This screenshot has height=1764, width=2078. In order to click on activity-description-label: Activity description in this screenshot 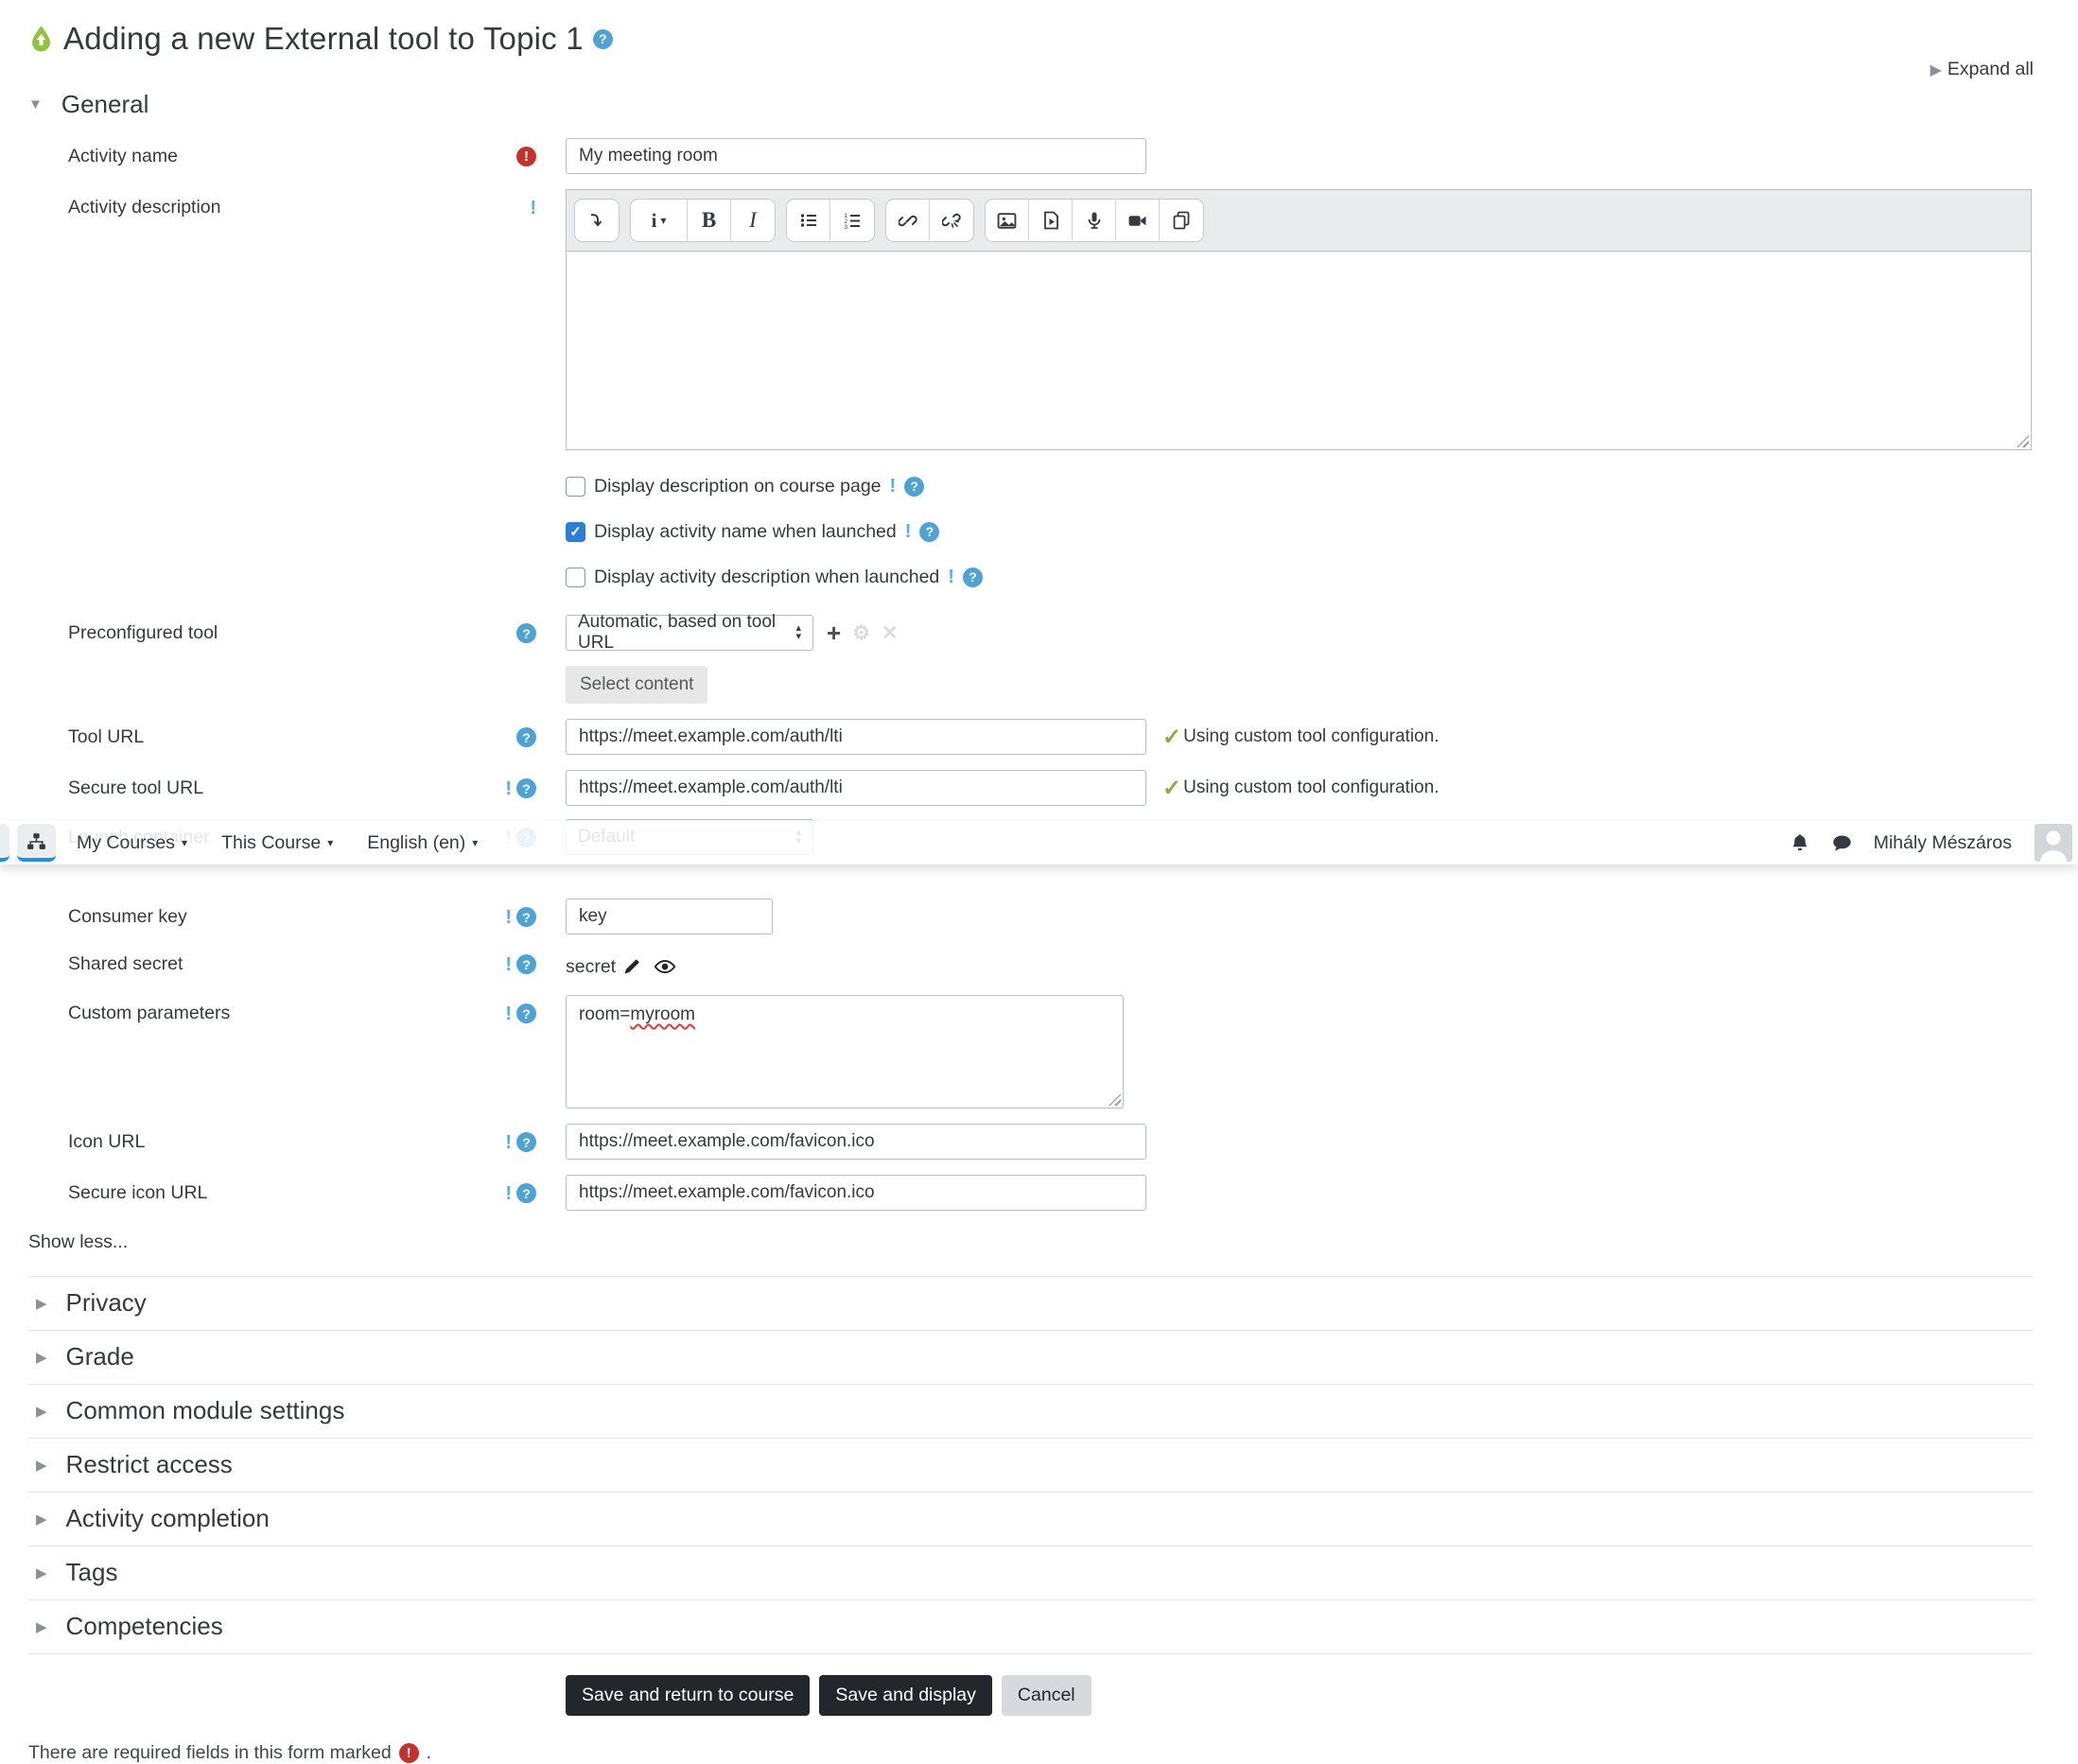, I will do `click(144, 208)`.